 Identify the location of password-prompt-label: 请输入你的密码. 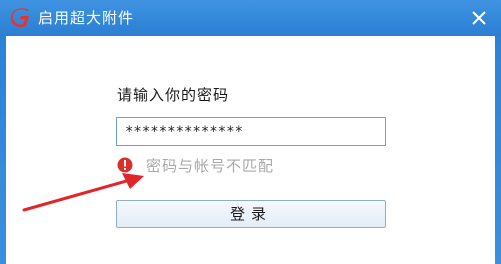
(173, 95).